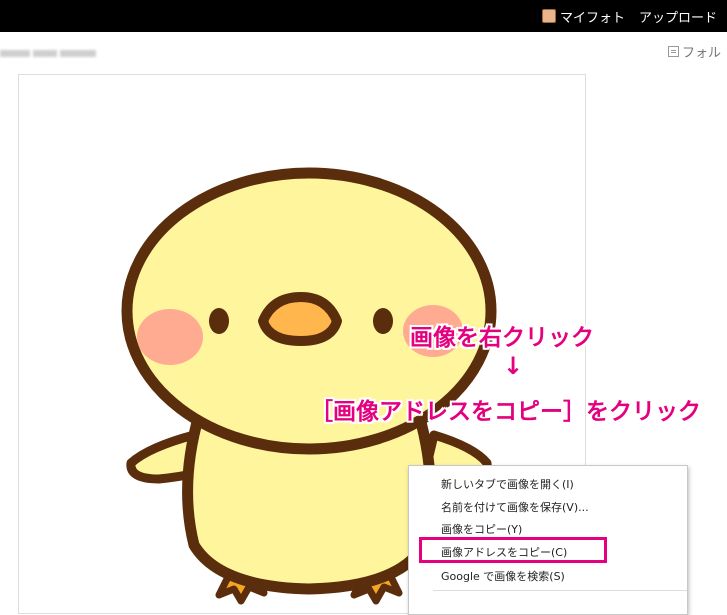  I want to click on chick-left-cheek, so click(170, 337).